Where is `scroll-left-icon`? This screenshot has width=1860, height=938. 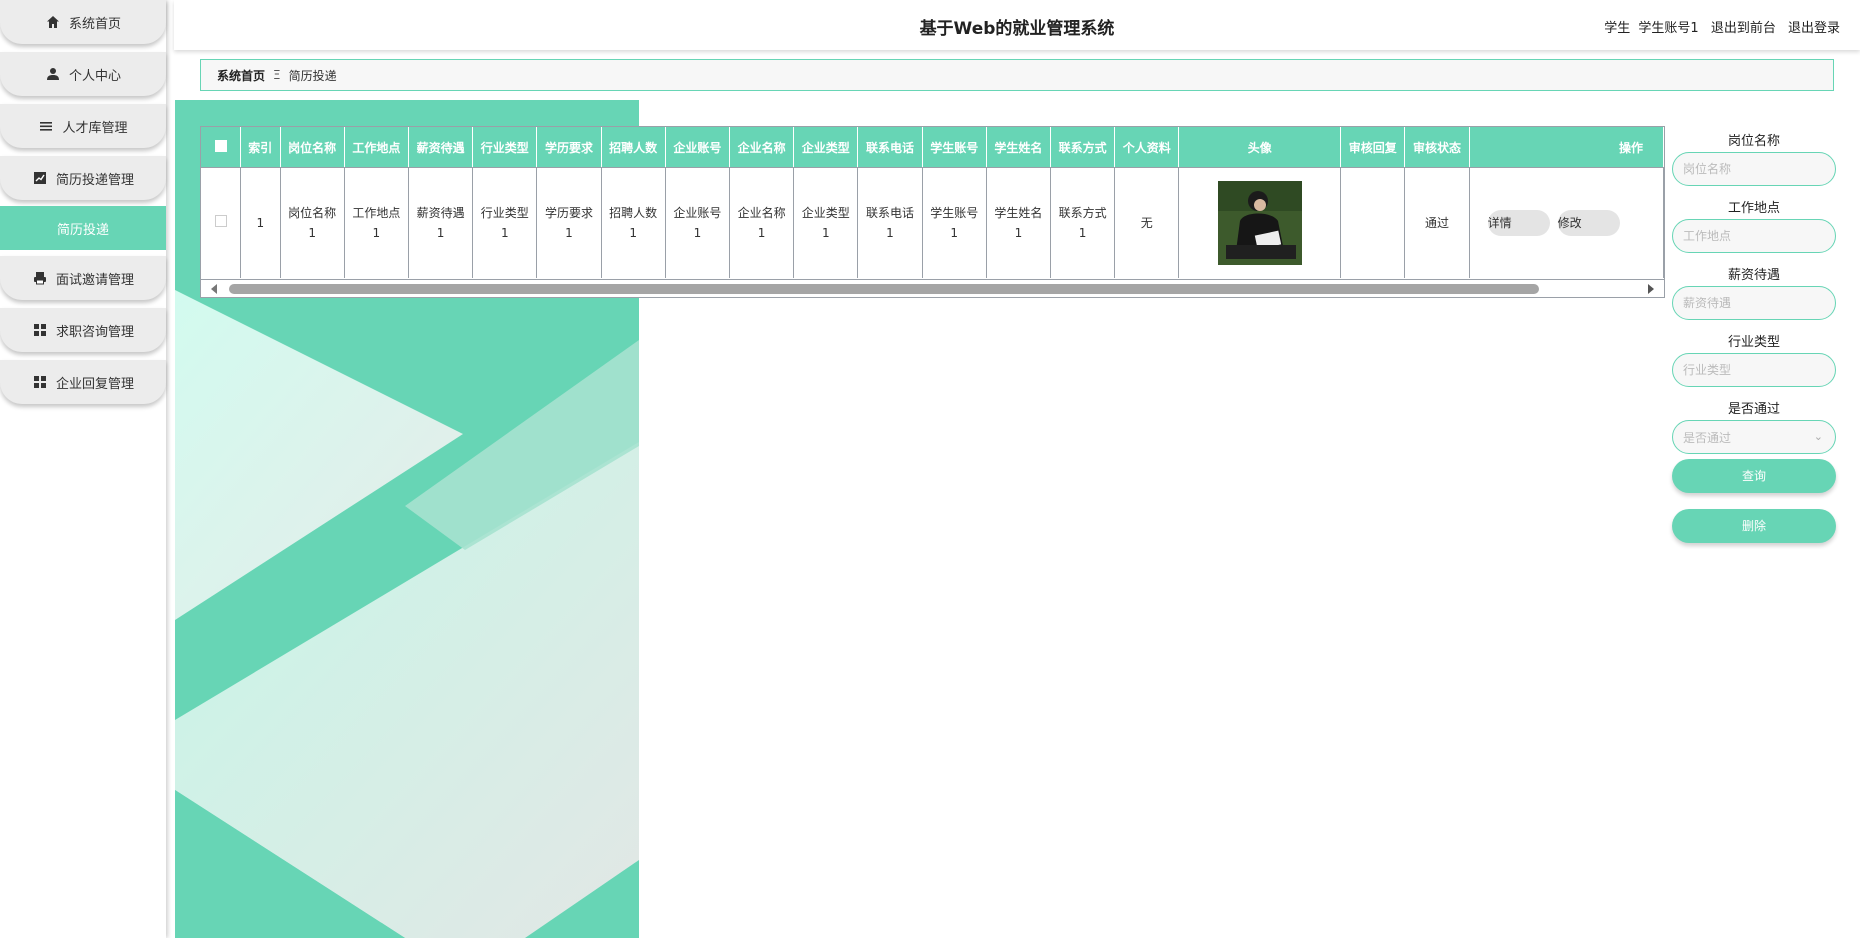 scroll-left-icon is located at coordinates (214, 289).